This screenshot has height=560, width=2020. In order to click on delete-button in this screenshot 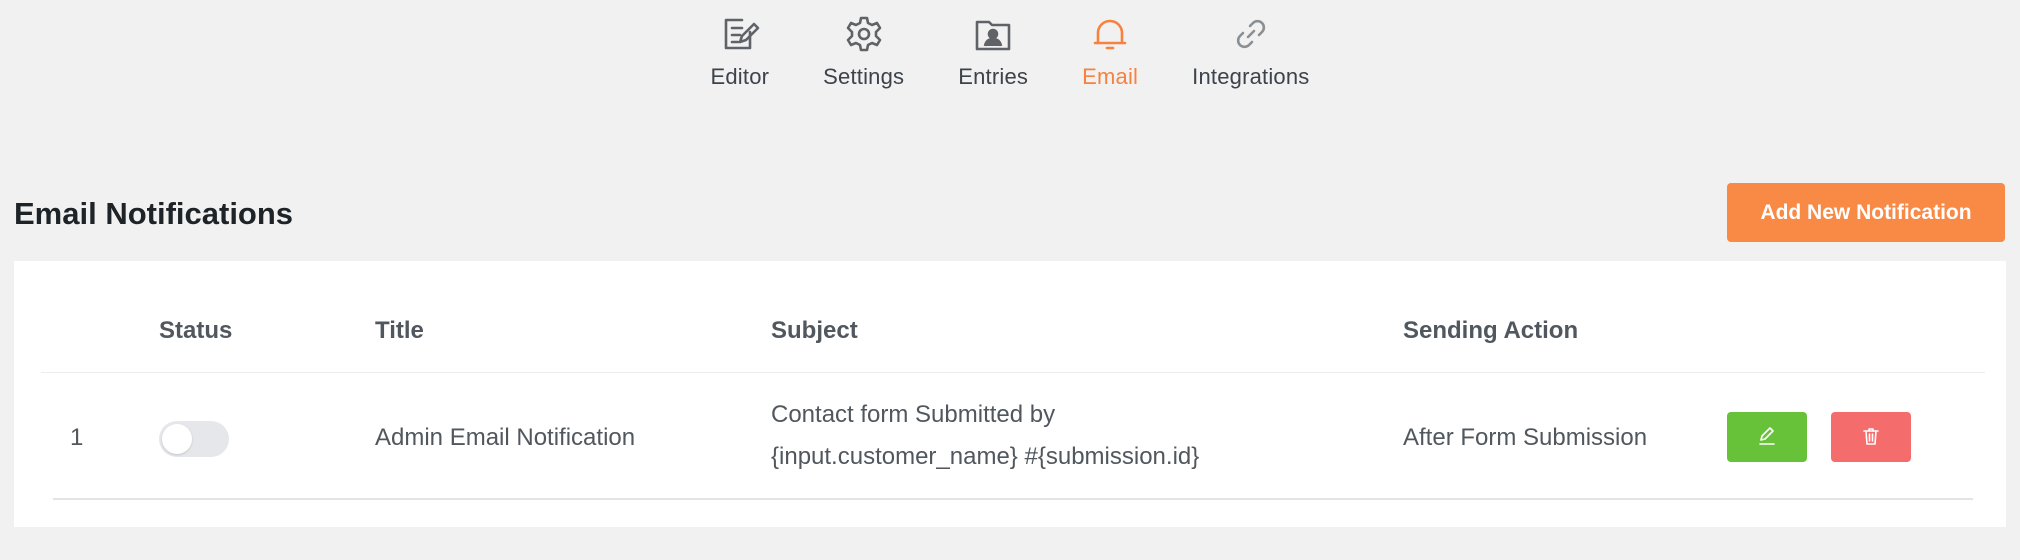, I will do `click(1871, 437)`.